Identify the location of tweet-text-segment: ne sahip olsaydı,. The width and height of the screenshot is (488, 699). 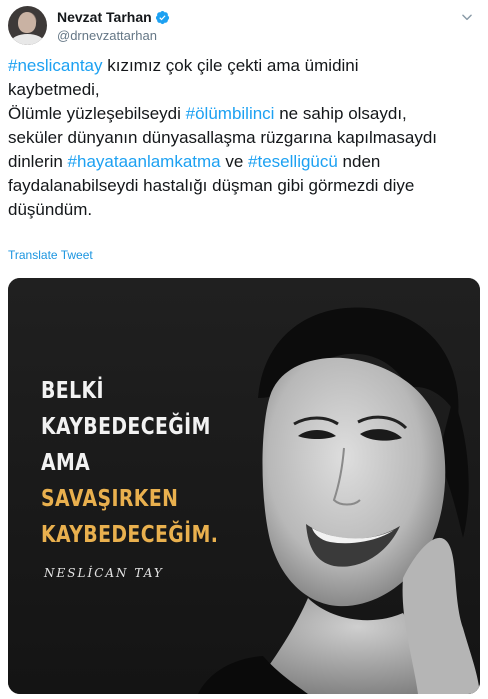
(340, 113).